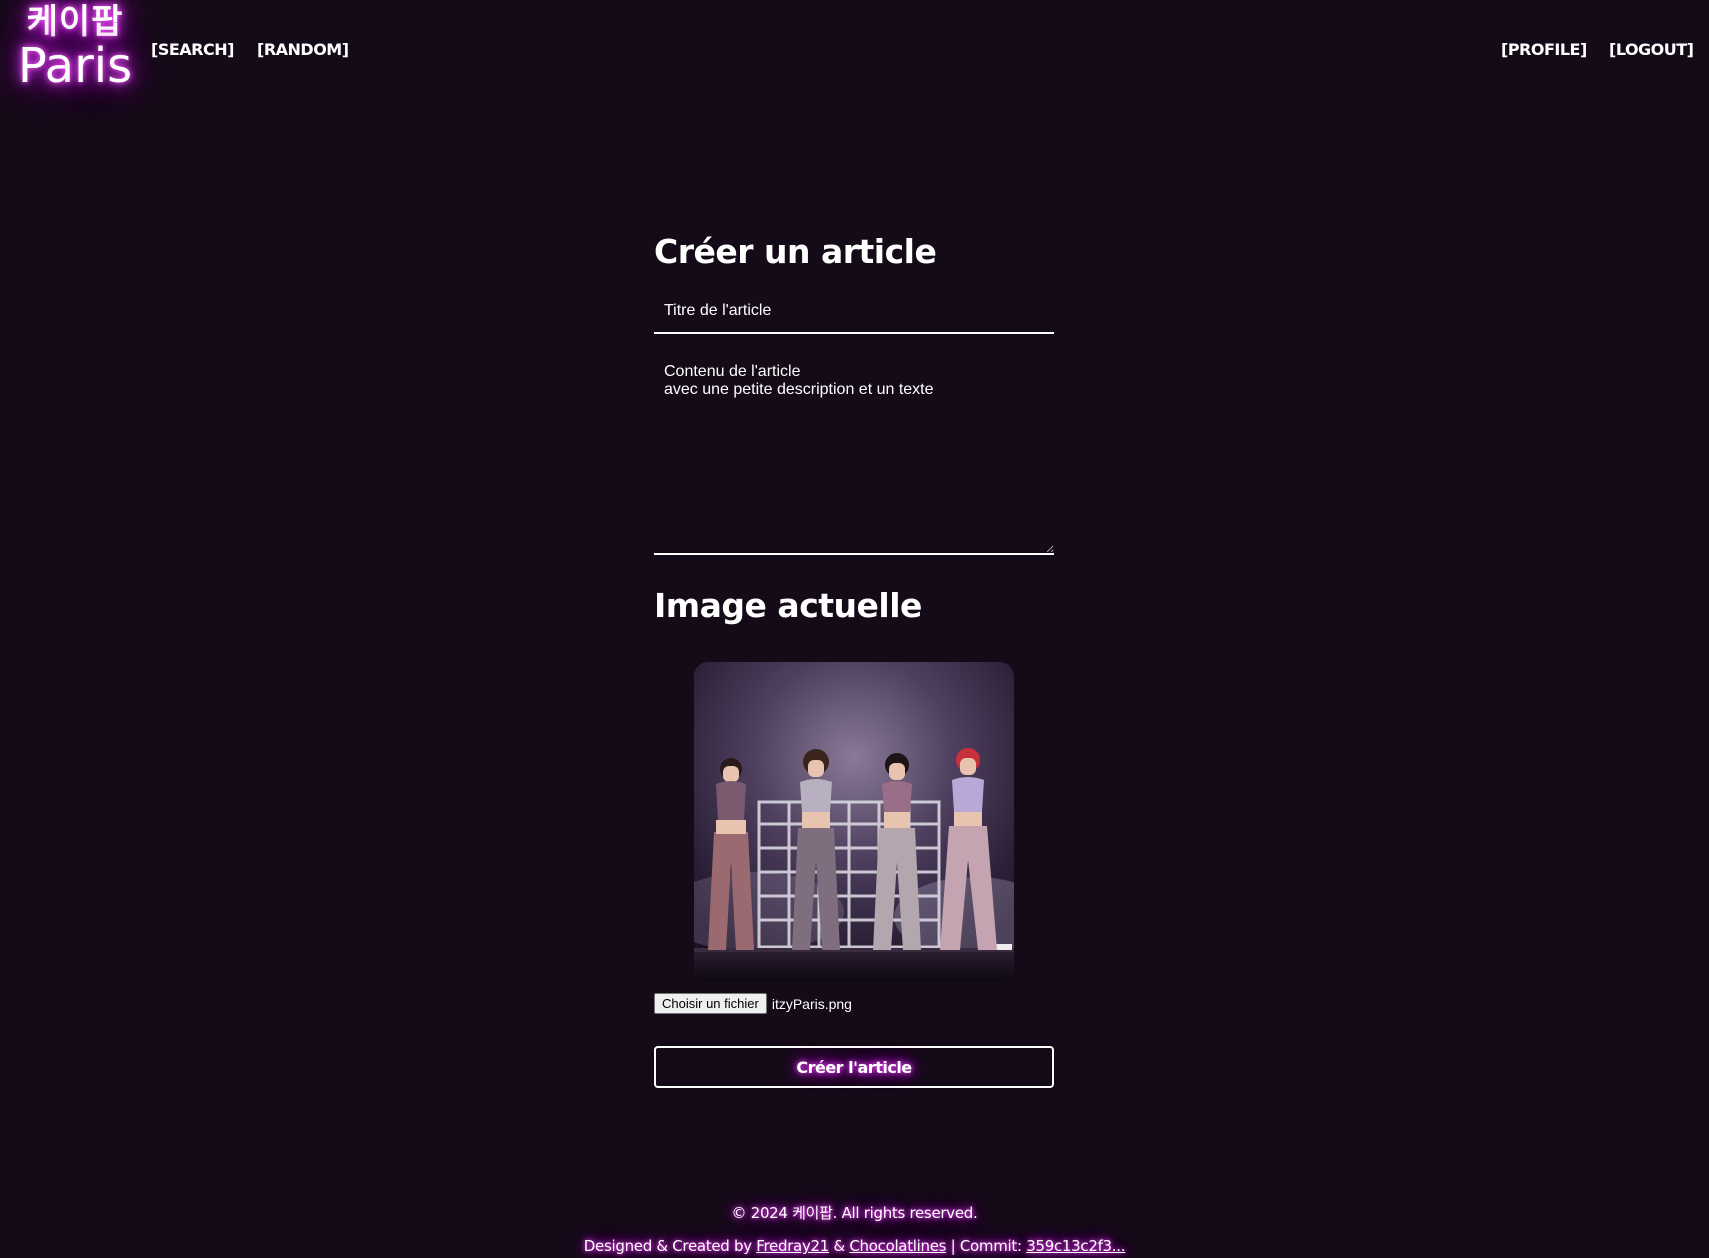 The height and width of the screenshot is (1258, 1709). Describe the element at coordinates (1651, 49) in the screenshot. I see `nav-logout-link: [LOGOUT]` at that location.